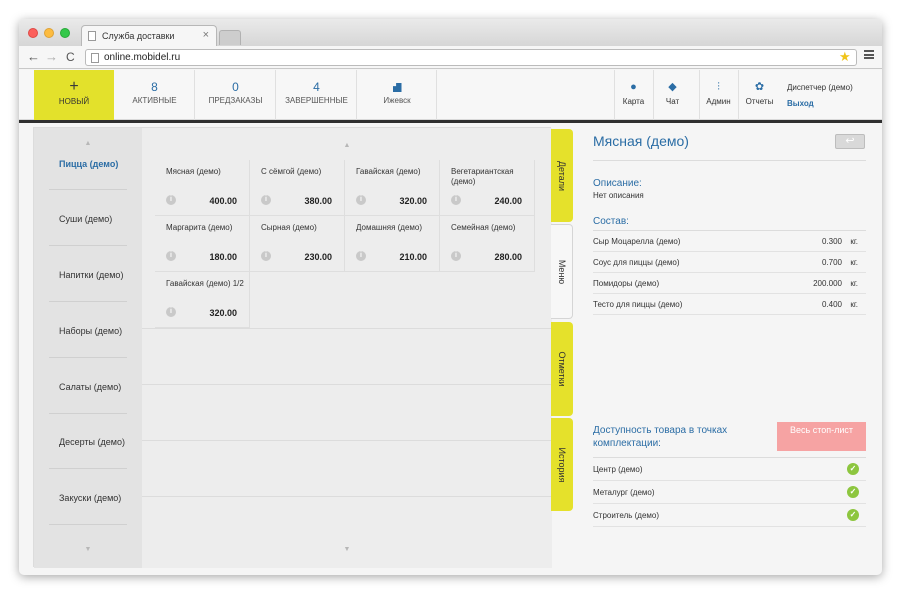 Image resolution: width=900 pixels, height=594 pixels. I want to click on minimize-window-button, so click(49, 33).